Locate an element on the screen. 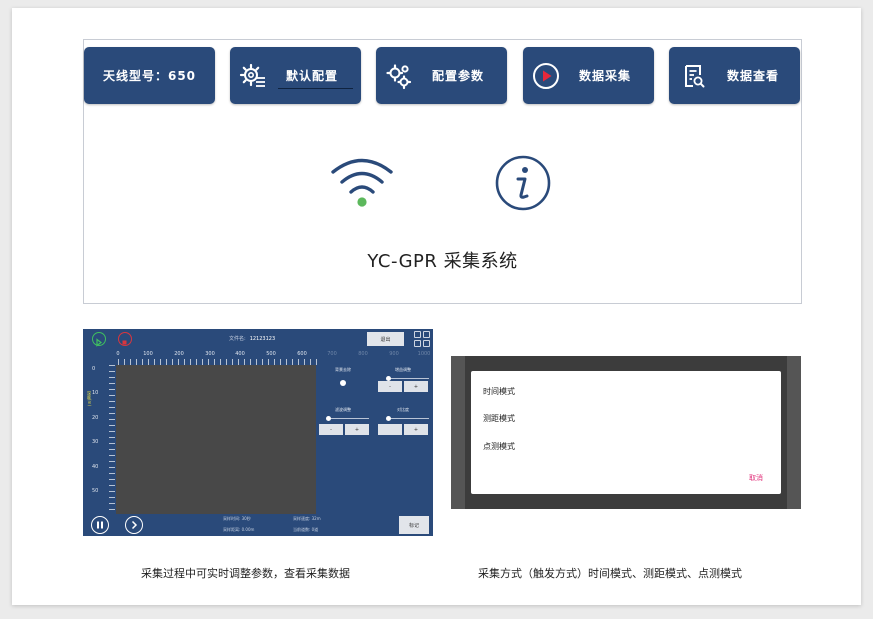 This screenshot has height=619, width=873. x-tick-label: 600 is located at coordinates (302, 354).